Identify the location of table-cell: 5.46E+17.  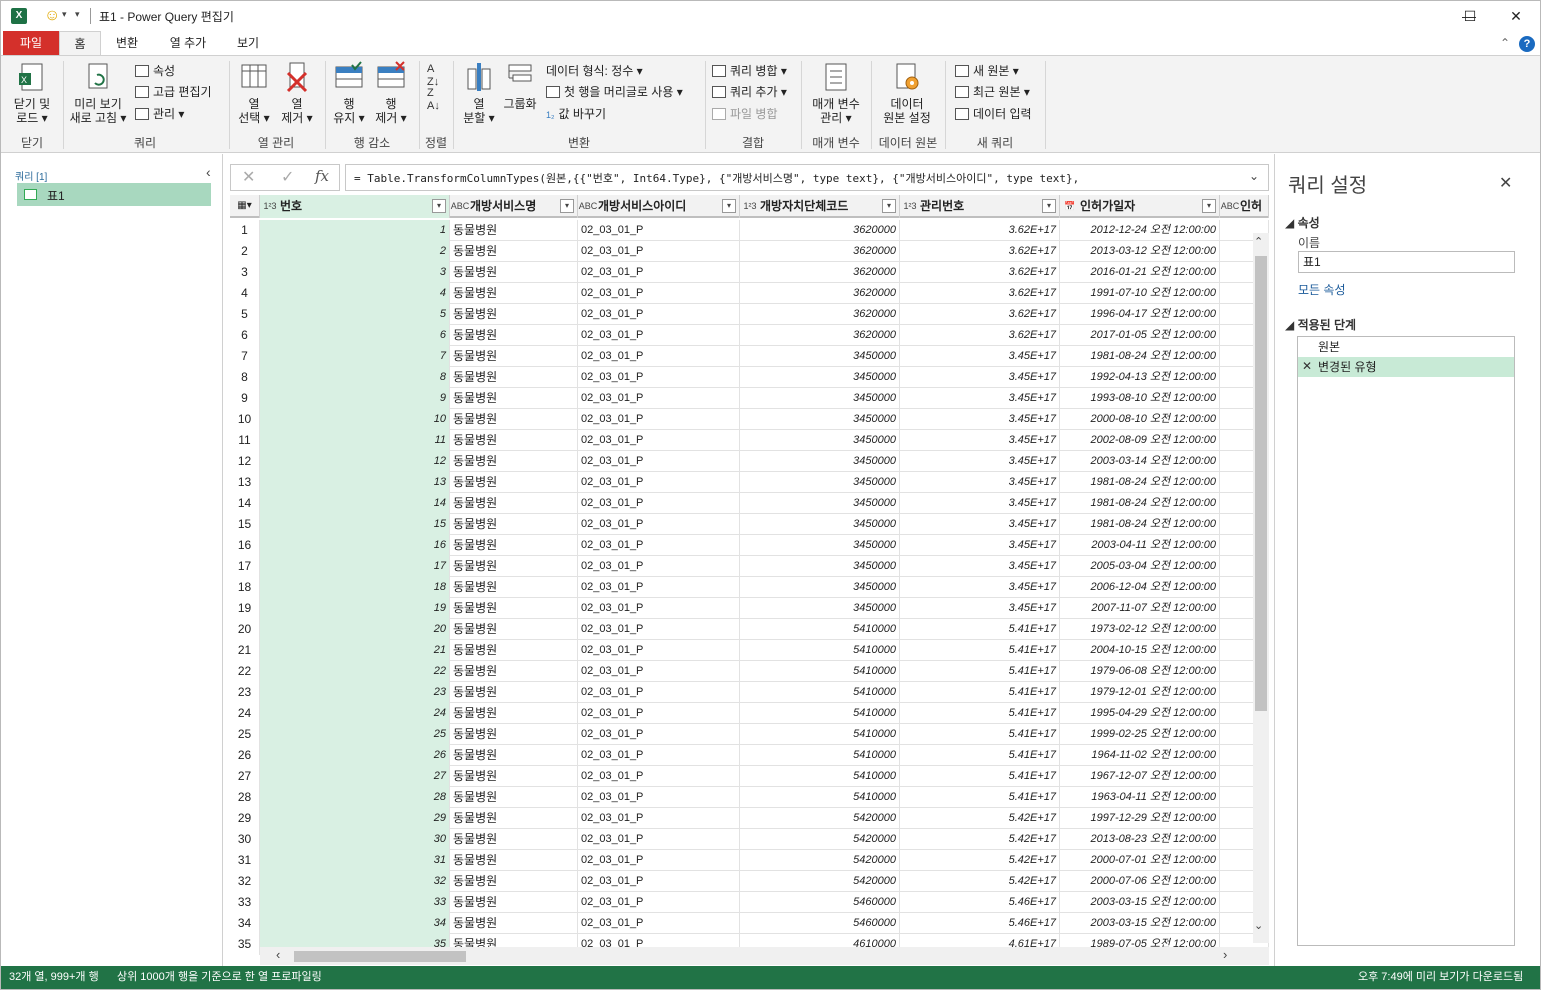
(980, 923).